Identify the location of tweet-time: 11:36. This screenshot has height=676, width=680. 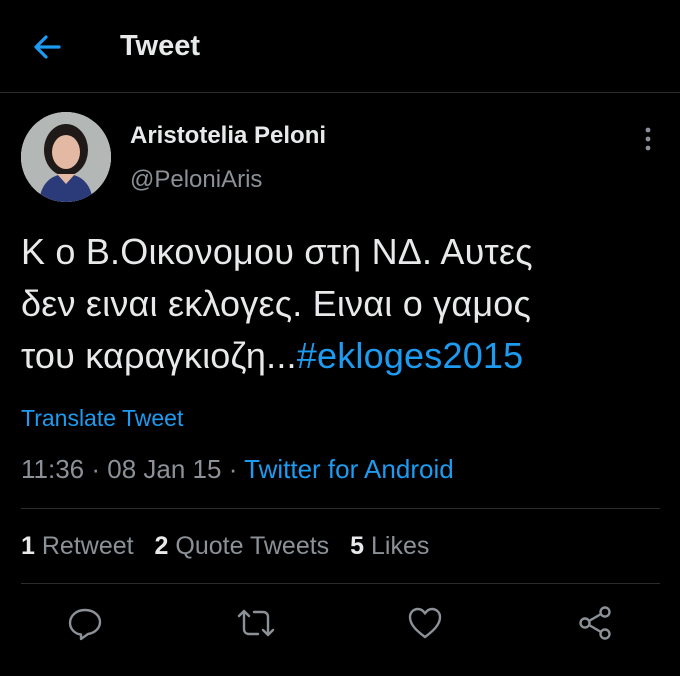
(53, 469).